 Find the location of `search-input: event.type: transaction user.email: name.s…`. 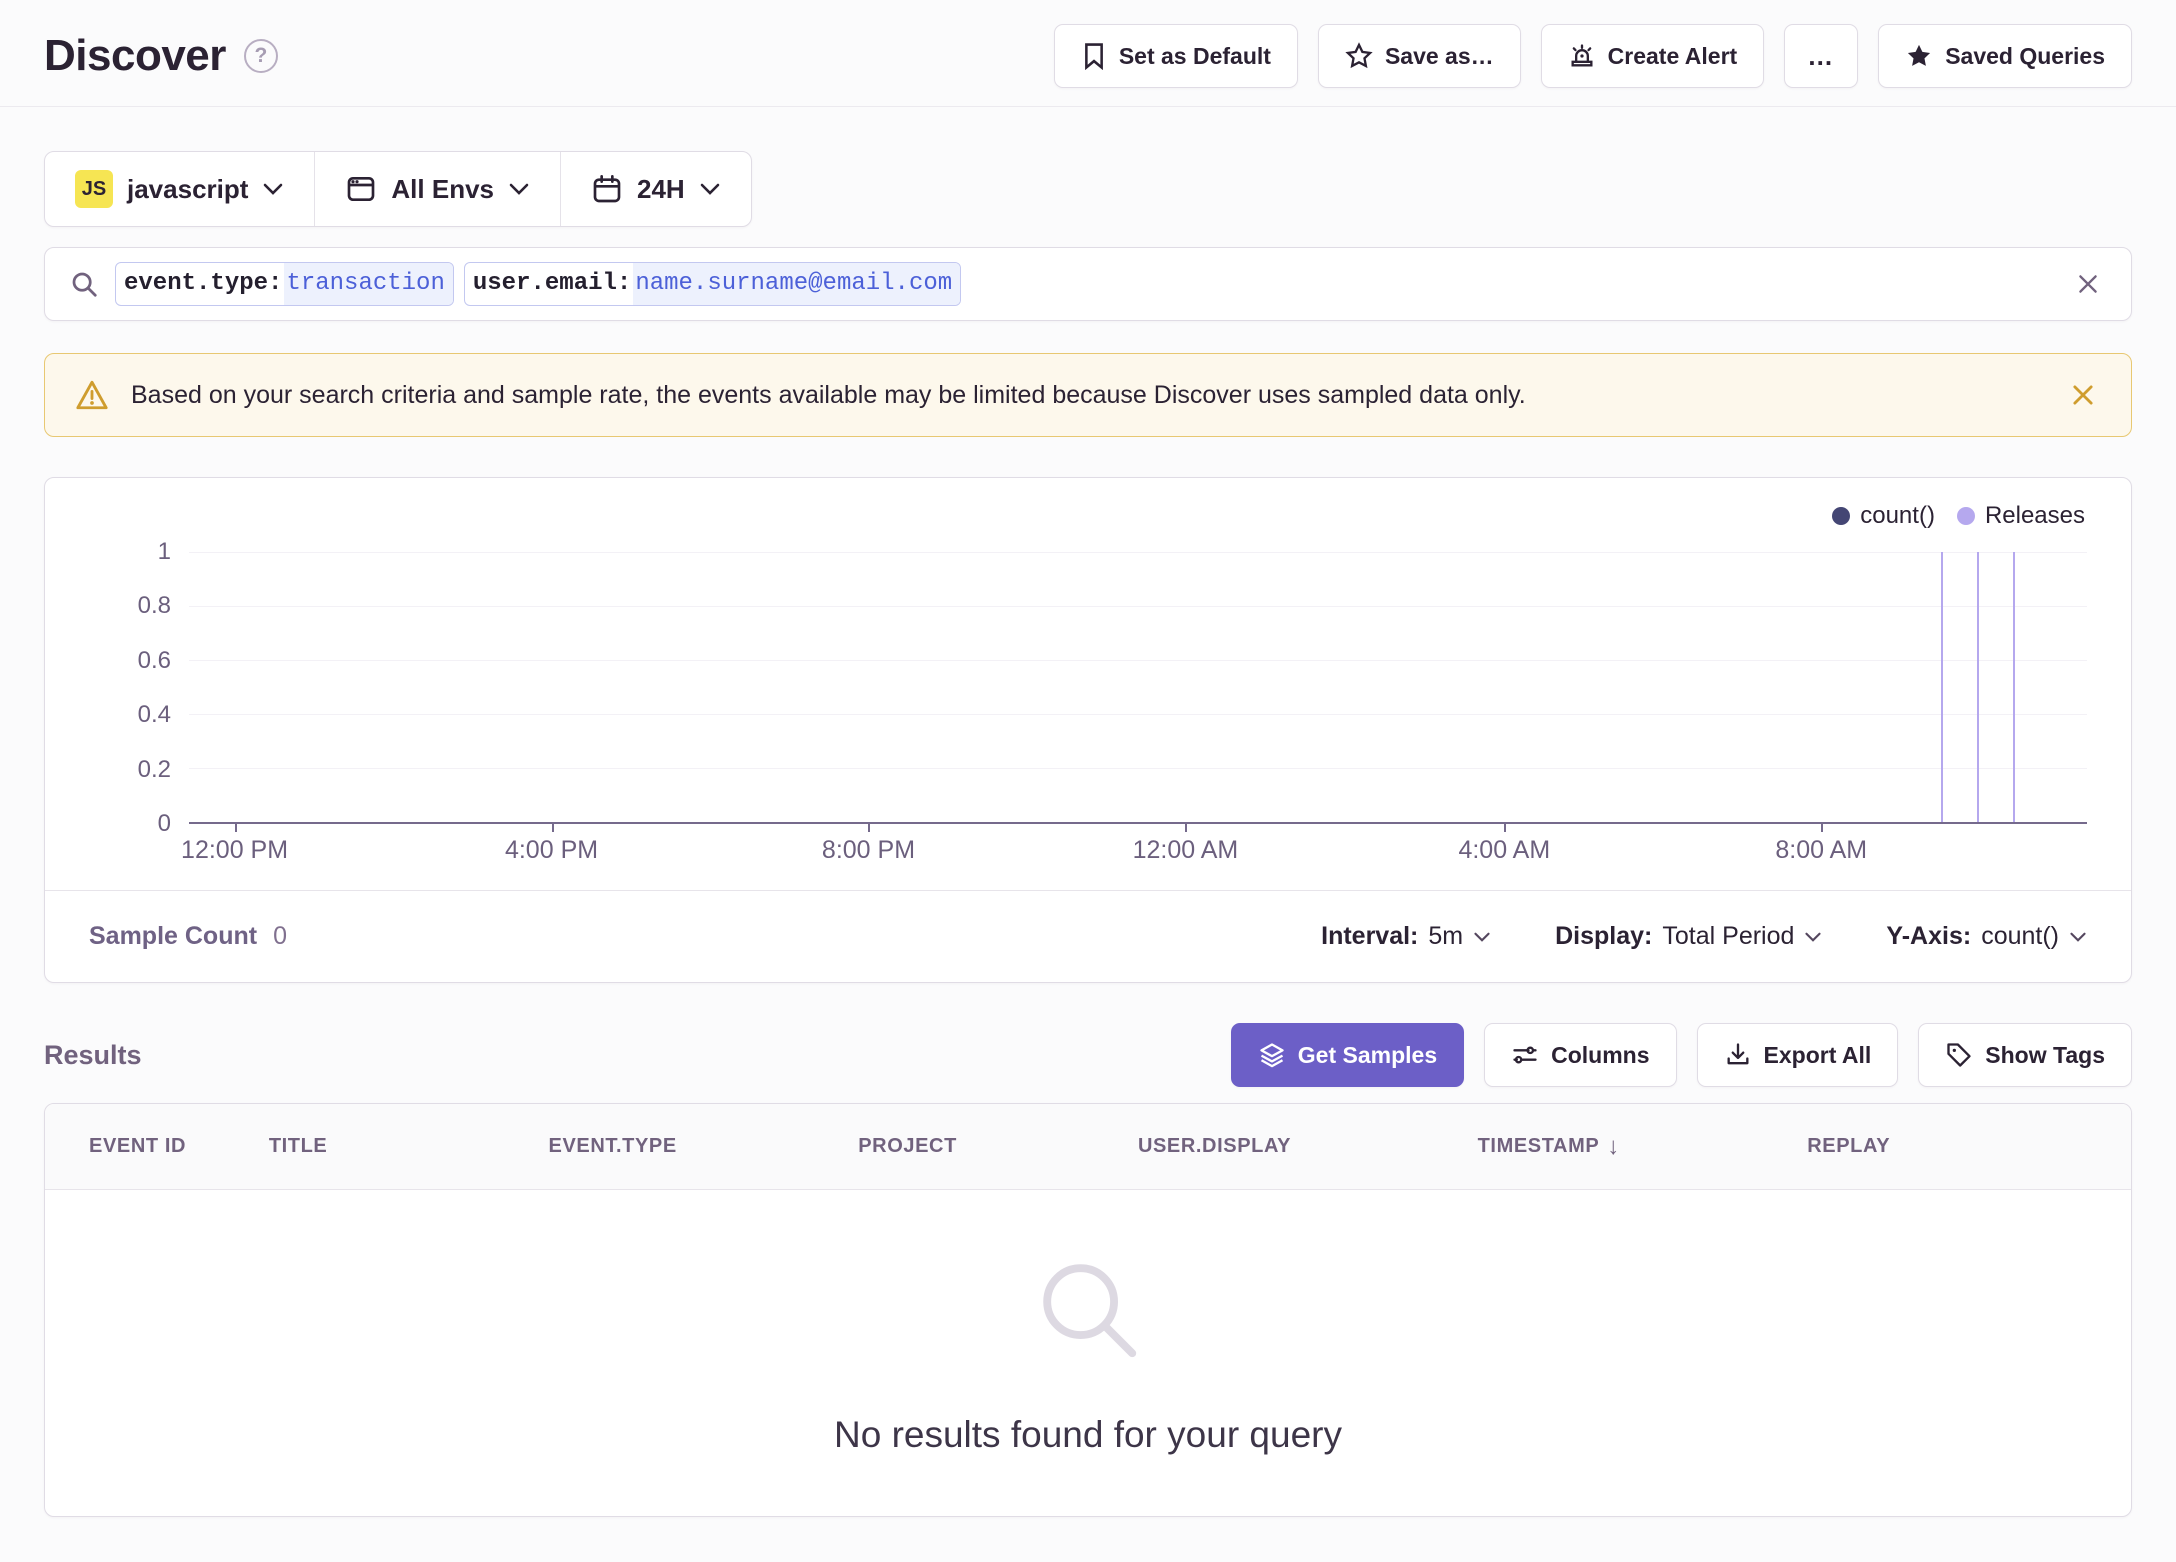

search-input: event.type: transaction user.email: name.s… is located at coordinates (1084, 284).